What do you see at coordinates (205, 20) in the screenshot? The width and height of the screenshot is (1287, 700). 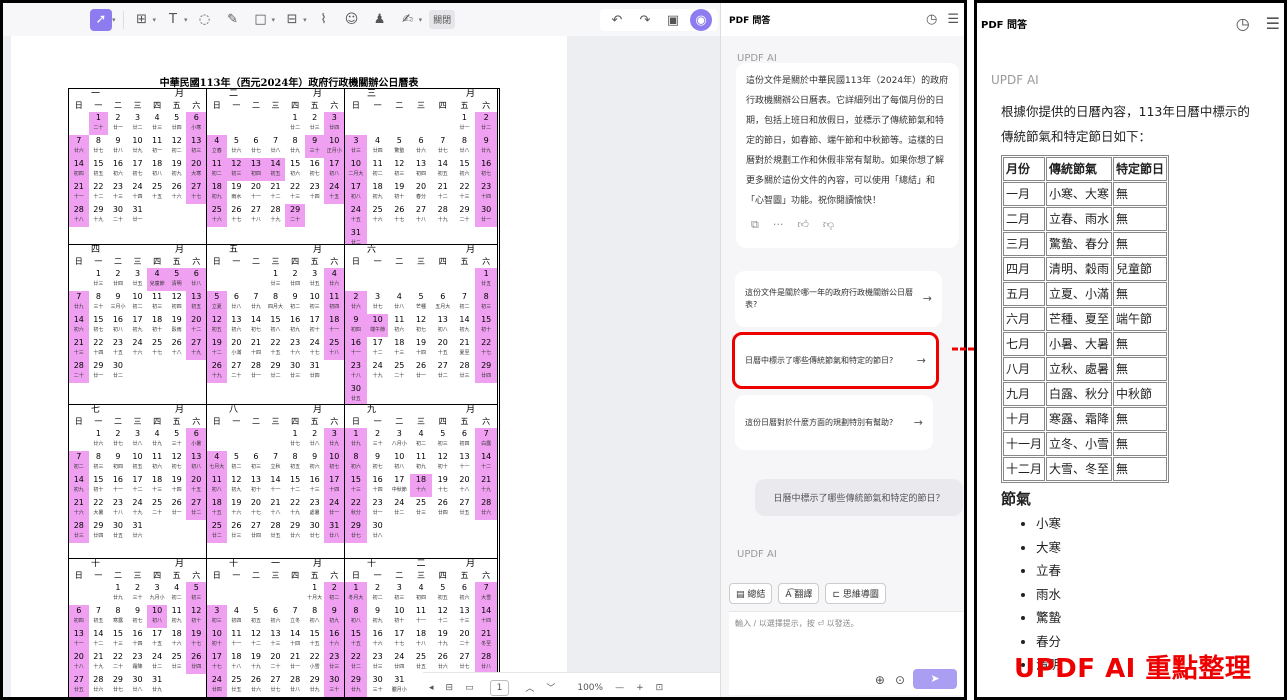 I see `comment-tool-icon: ◌` at bounding box center [205, 20].